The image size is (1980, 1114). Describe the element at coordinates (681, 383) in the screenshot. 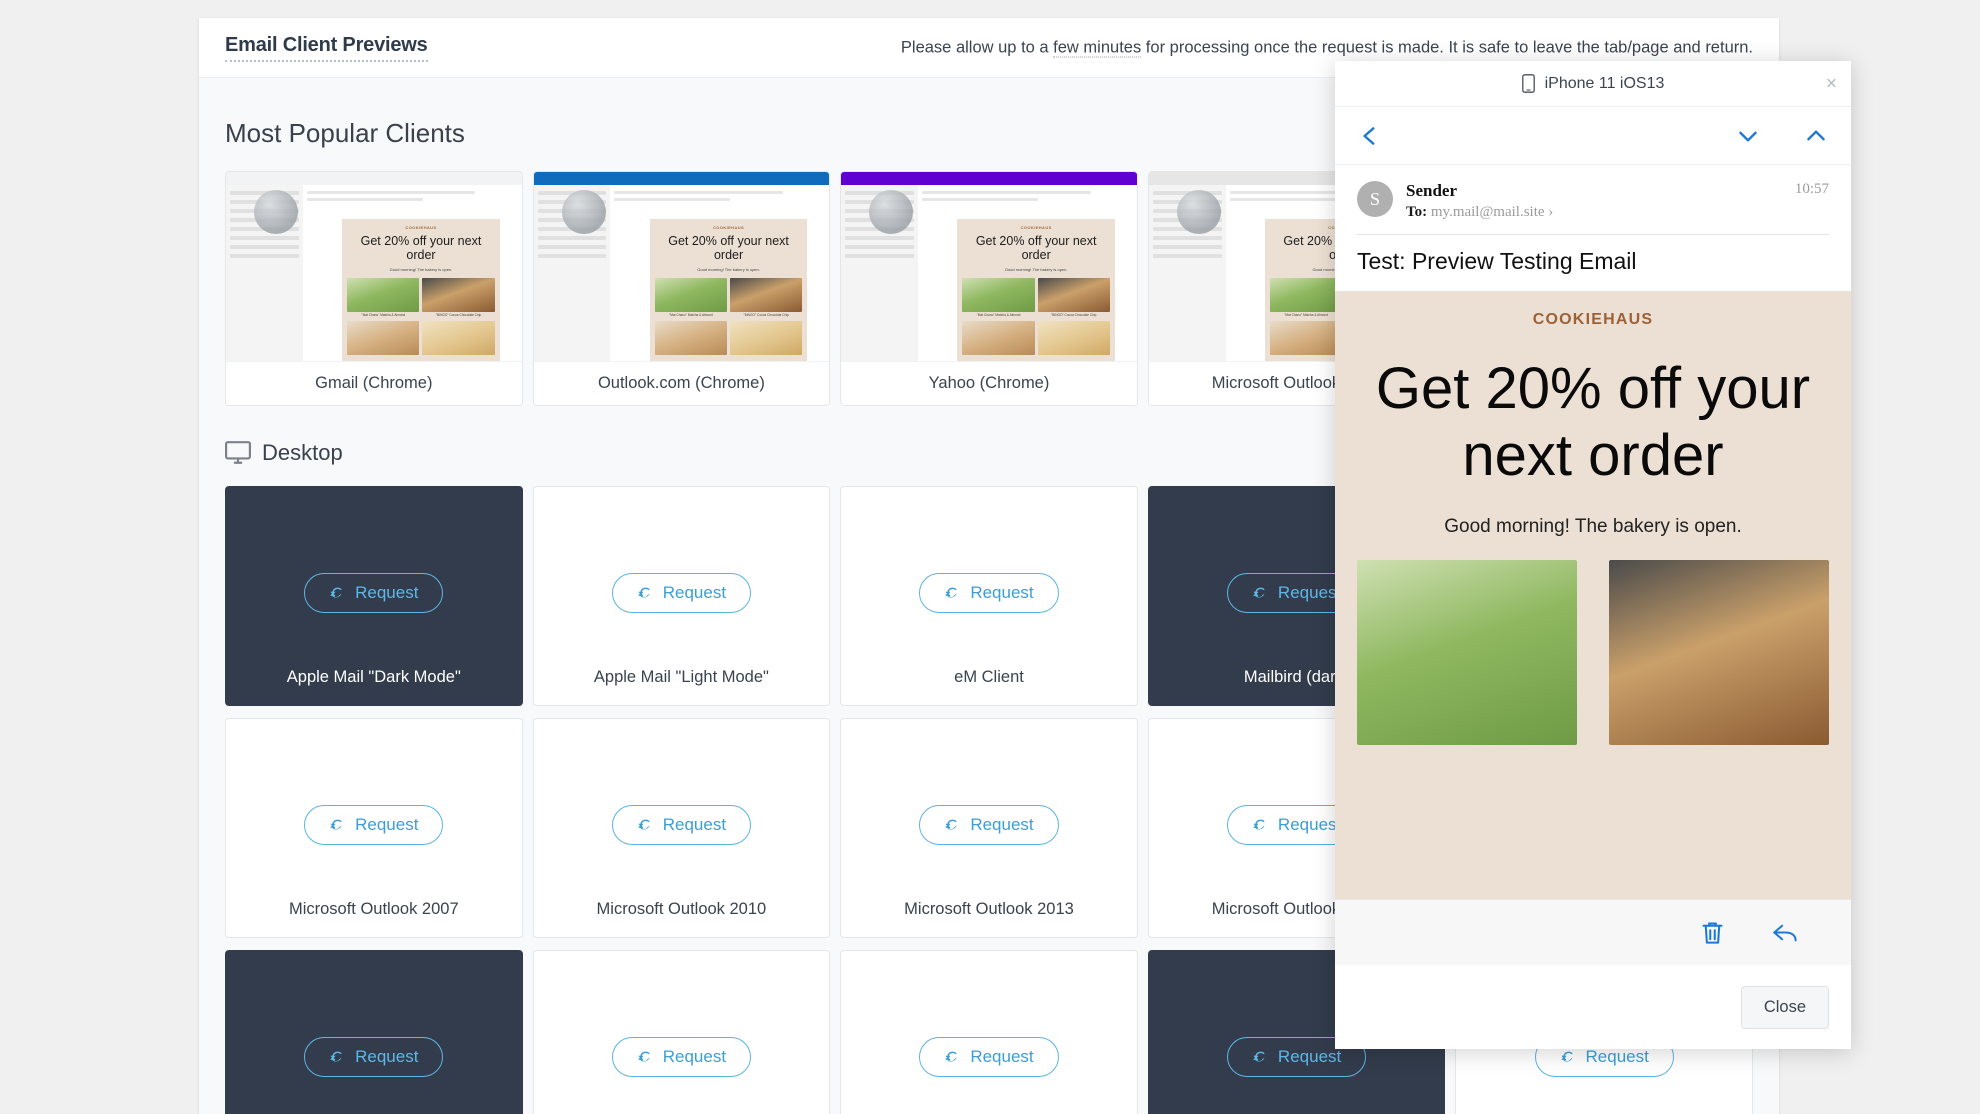

I see `preview-card-label: Outlook.com (Chrome)` at that location.